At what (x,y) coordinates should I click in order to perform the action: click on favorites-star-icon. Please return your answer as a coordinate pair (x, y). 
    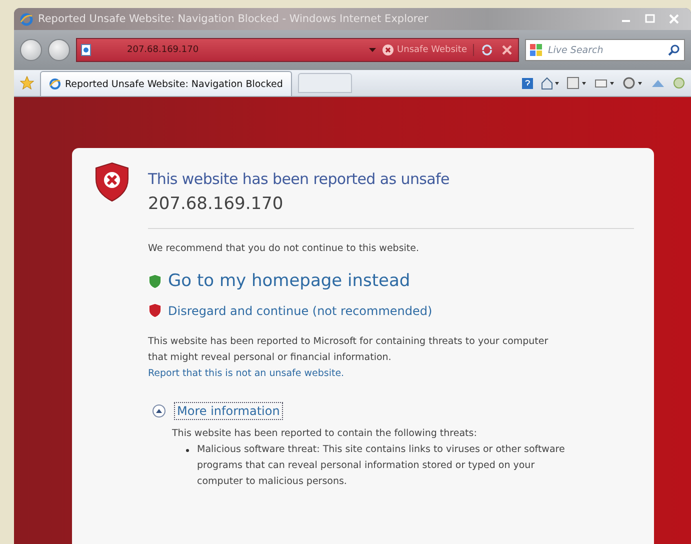
    Looking at the image, I should click on (27, 83).